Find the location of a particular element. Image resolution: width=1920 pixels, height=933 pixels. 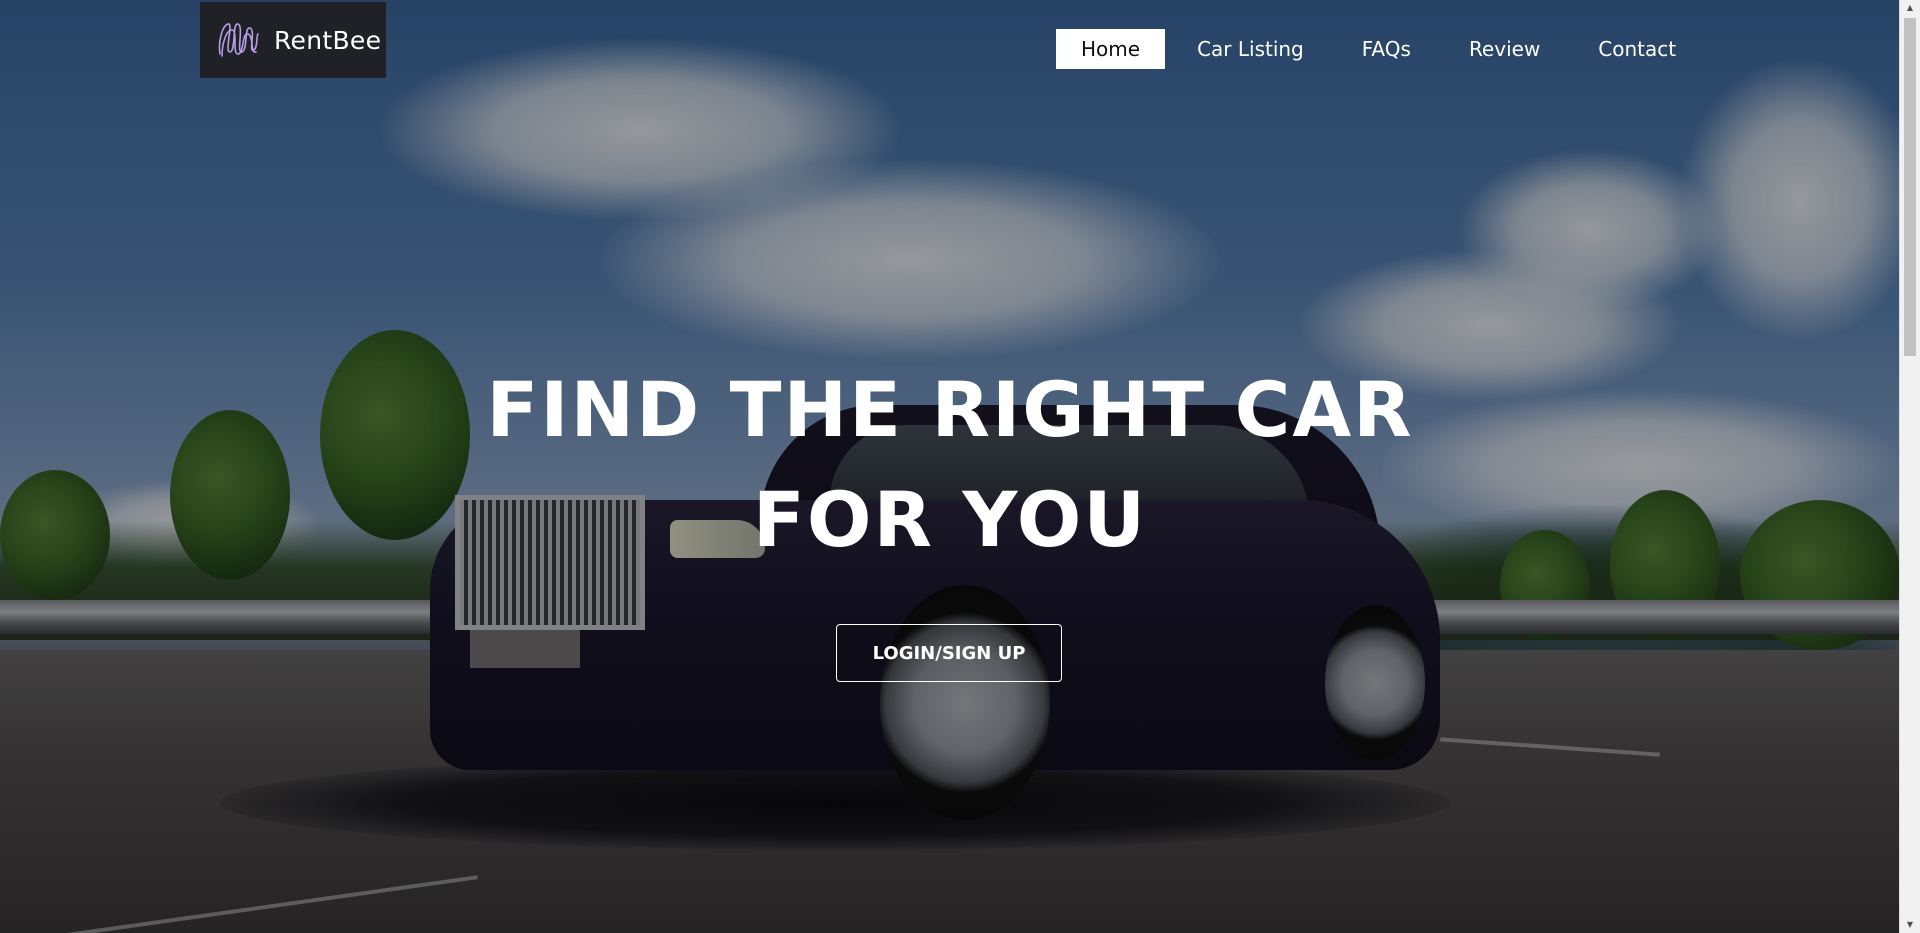

hero-headline-line1: FIND THE RIGHT CAR is located at coordinates (950, 409).